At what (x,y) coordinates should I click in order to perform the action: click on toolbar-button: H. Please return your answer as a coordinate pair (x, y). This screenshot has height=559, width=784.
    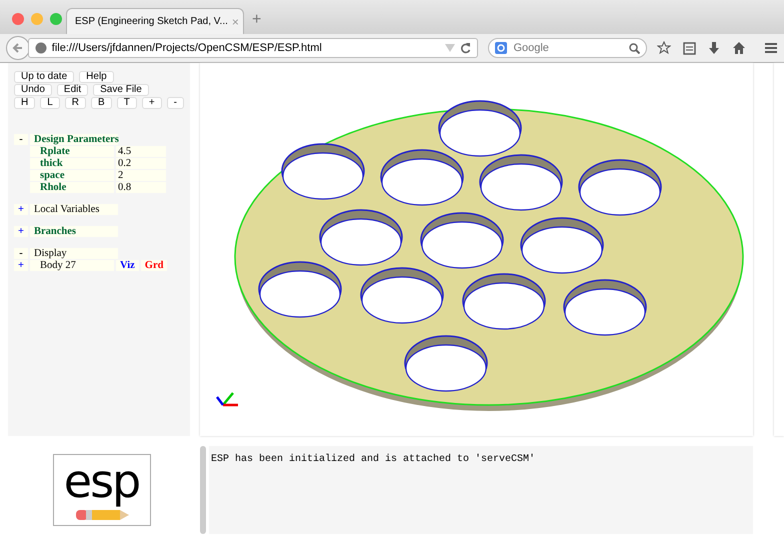
    Looking at the image, I should click on (25, 103).